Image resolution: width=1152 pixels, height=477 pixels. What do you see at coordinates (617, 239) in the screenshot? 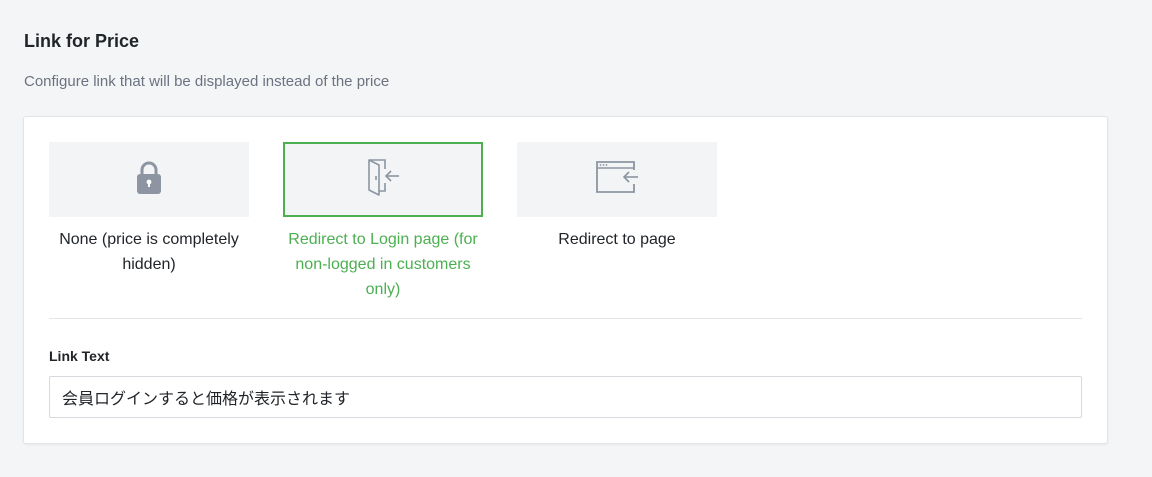
I see `option-redirect-page-label: Redirect to page` at bounding box center [617, 239].